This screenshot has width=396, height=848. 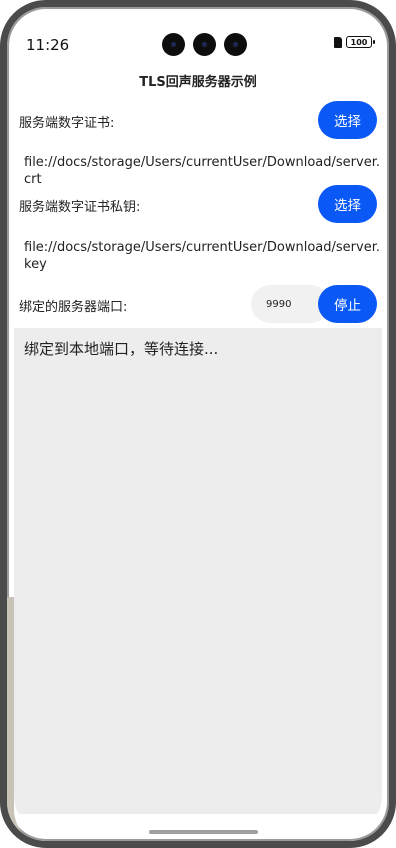 What do you see at coordinates (347, 120) in the screenshot?
I see `select-cert-button: 选择` at bounding box center [347, 120].